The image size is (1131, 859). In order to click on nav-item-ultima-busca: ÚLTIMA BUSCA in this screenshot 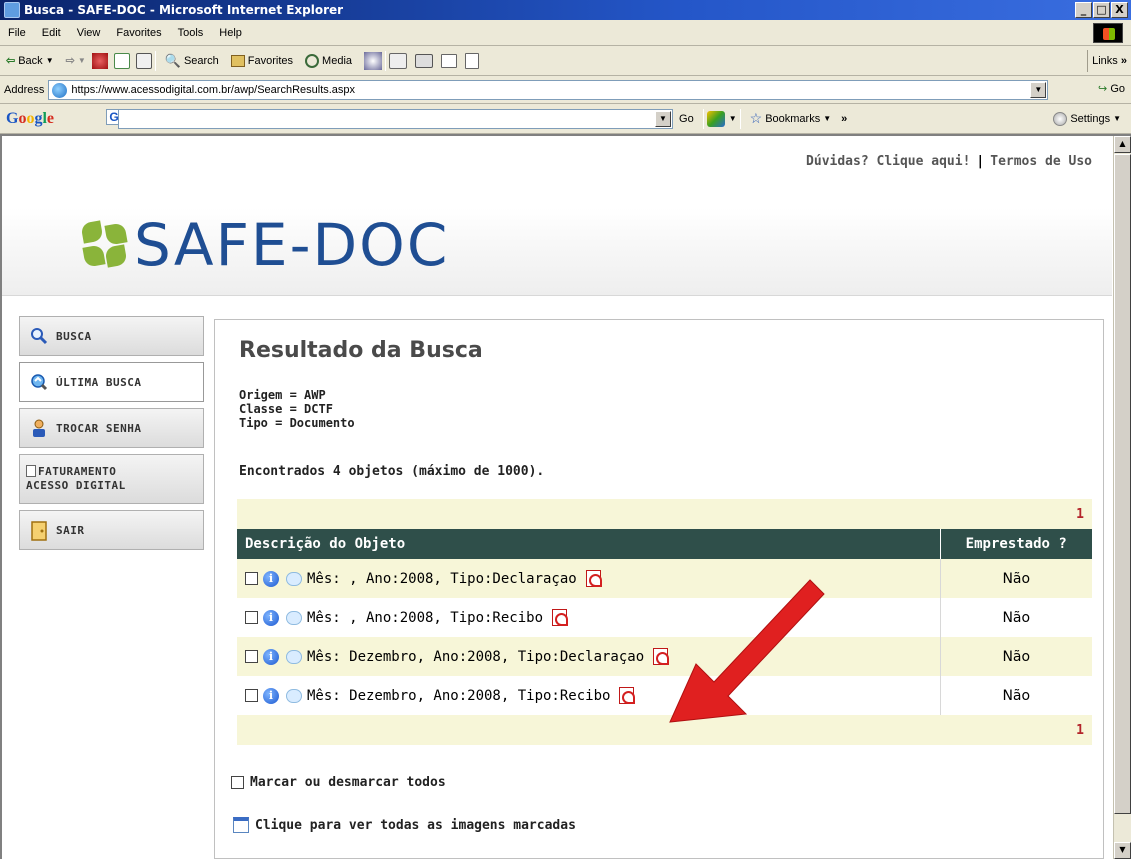, I will do `click(111, 382)`.